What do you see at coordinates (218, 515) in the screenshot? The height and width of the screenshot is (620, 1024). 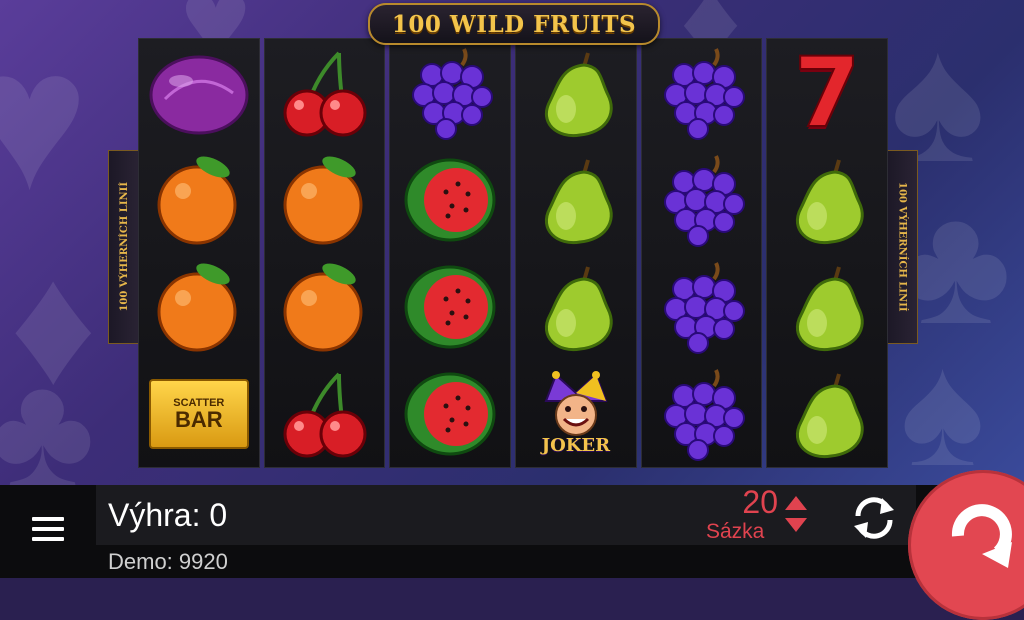 I see `win-value: 0` at bounding box center [218, 515].